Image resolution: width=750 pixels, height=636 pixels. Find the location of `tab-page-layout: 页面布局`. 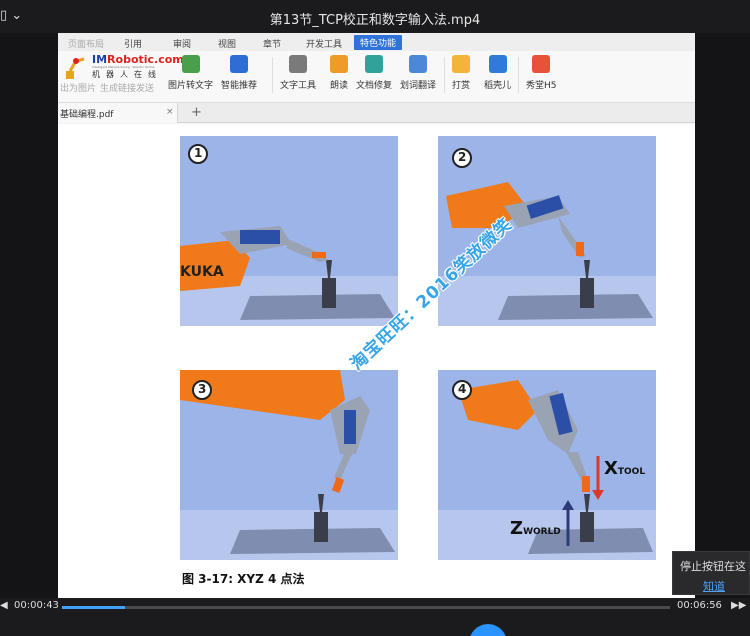

tab-page-layout: 页面布局 is located at coordinates (86, 43).